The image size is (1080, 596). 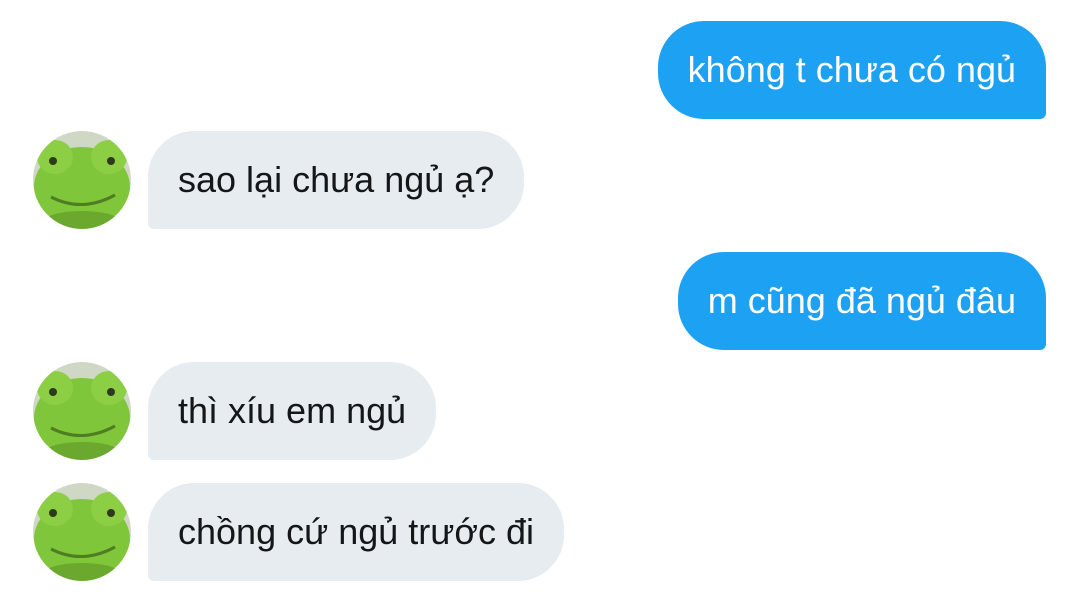 What do you see at coordinates (356, 532) in the screenshot?
I see `message-bubble-incoming: chồng cứ ngủ trước đi` at bounding box center [356, 532].